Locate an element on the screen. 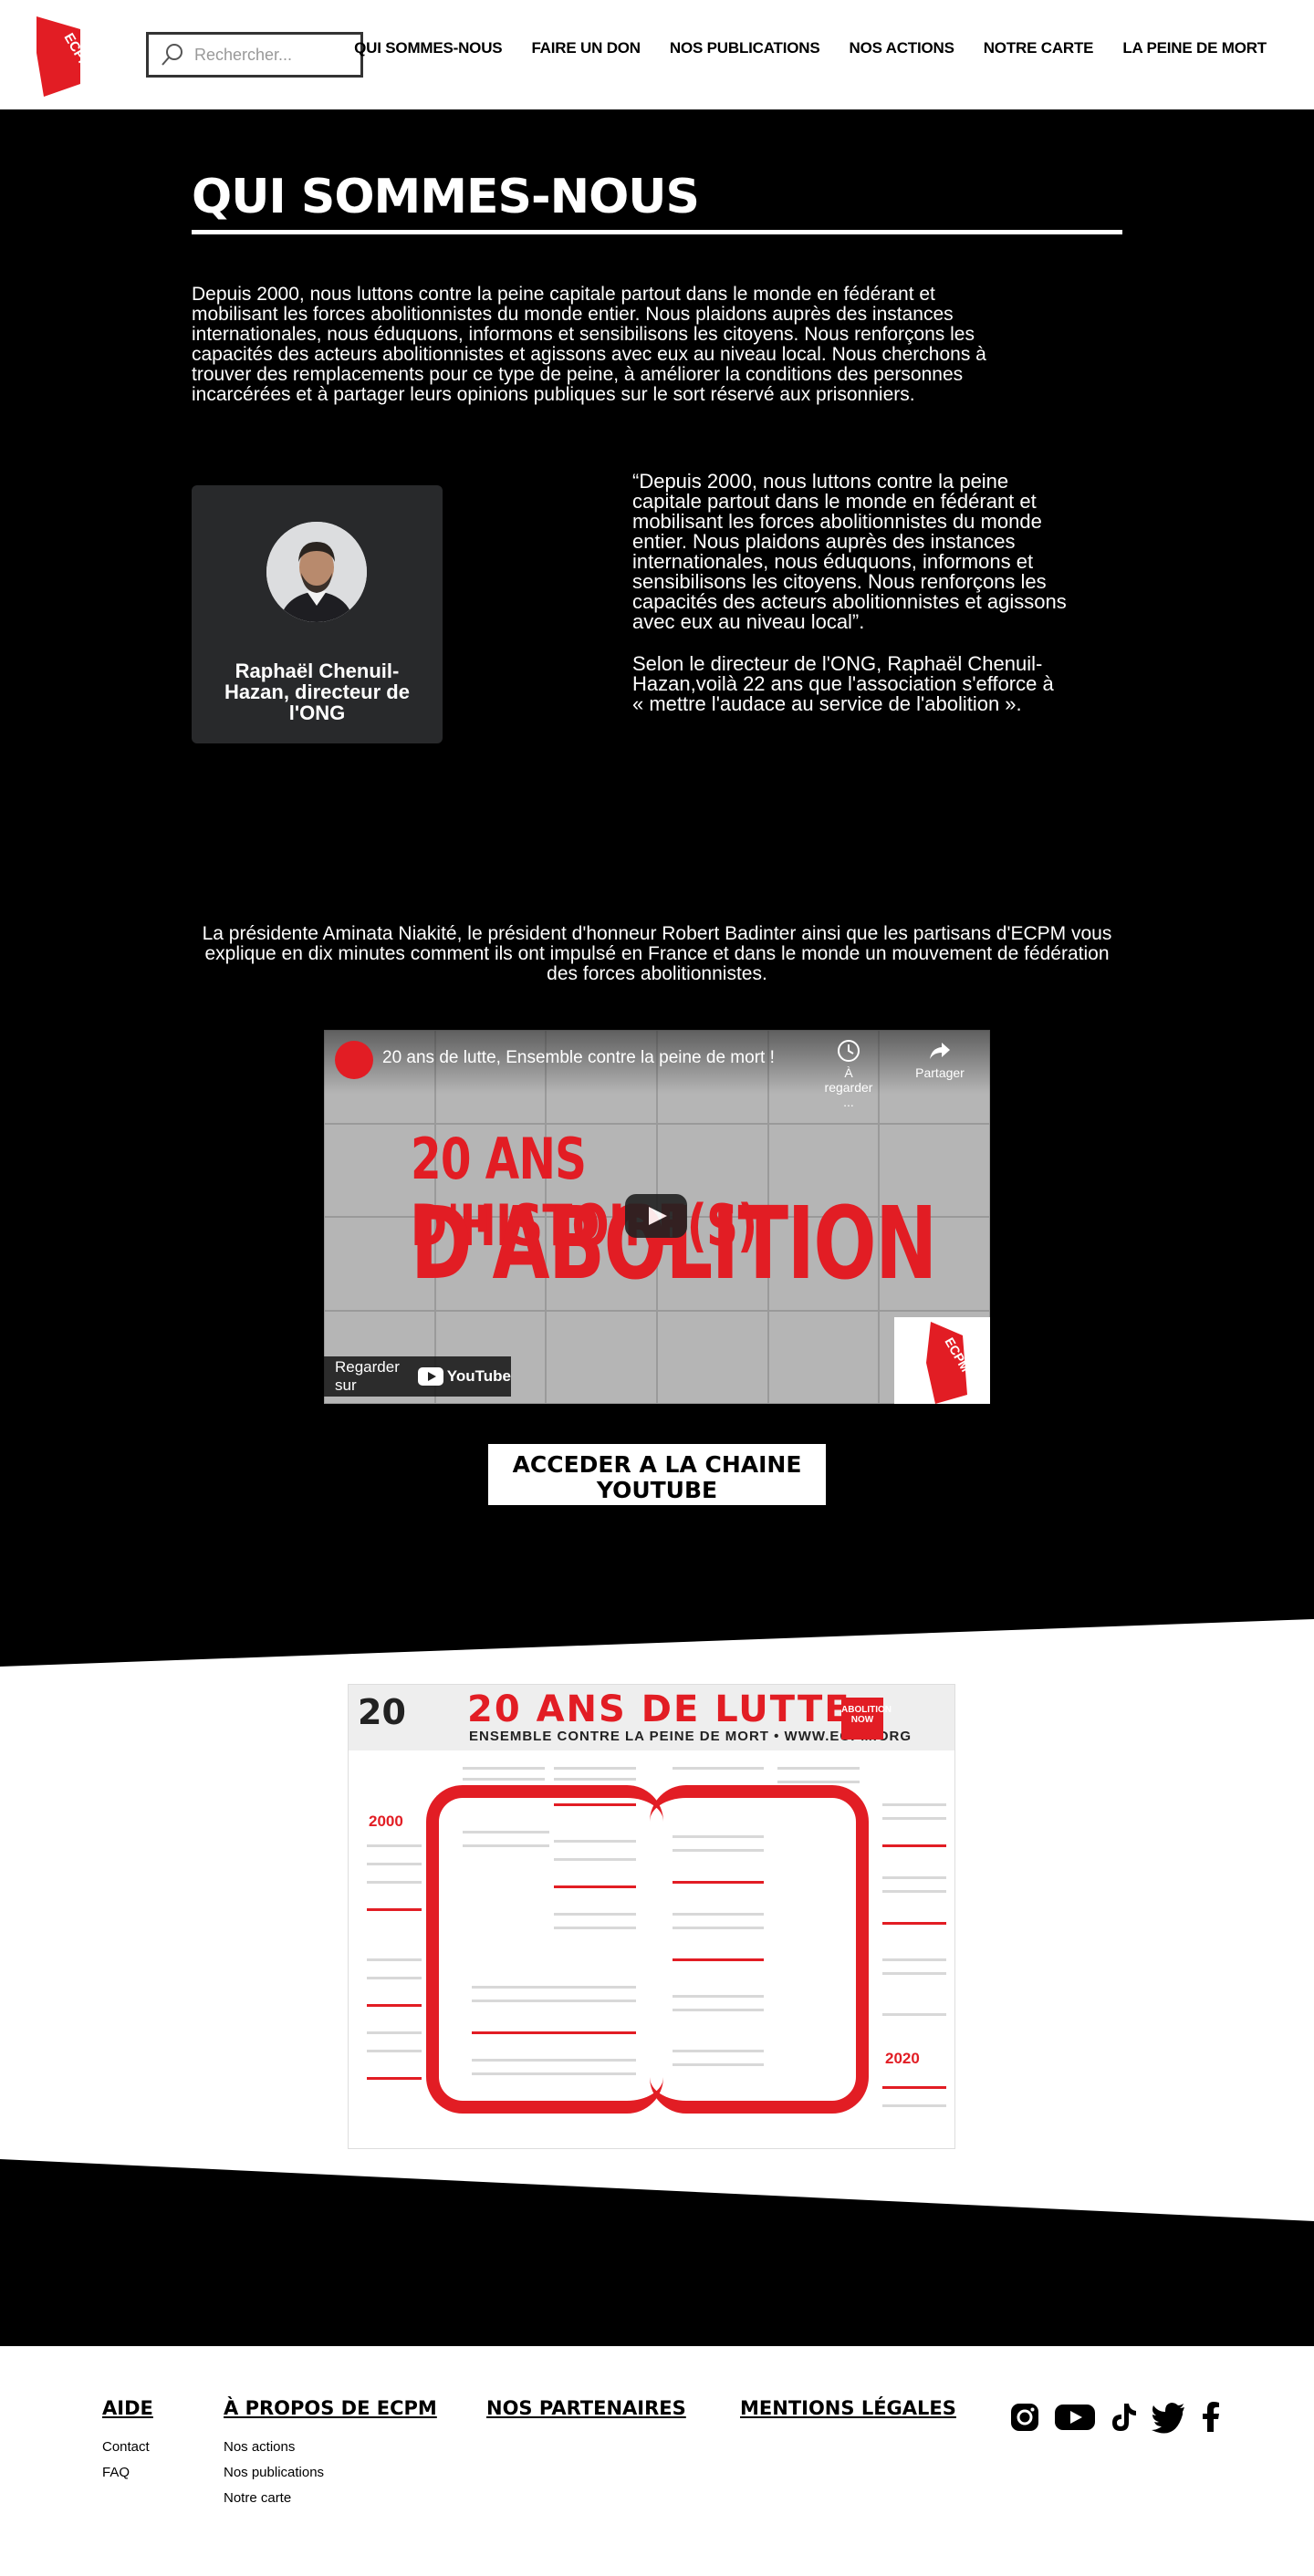  watch-on-youtube-button: Regarder sur YouTube is located at coordinates (417, 1376).